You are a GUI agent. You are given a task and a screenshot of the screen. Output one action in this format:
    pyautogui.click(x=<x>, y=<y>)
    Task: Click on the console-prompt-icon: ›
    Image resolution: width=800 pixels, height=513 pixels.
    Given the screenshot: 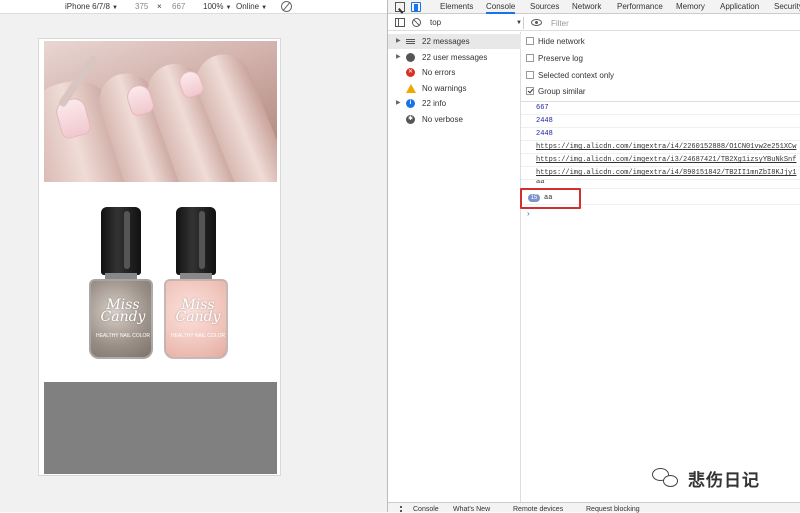 What is the action you would take?
    pyautogui.click(x=528, y=213)
    